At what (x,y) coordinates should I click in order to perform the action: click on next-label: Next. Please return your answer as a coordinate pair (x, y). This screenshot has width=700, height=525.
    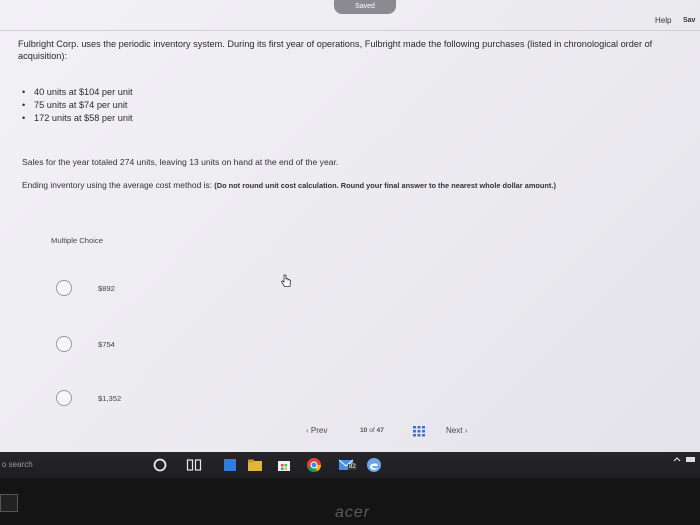
    Looking at the image, I should click on (454, 430).